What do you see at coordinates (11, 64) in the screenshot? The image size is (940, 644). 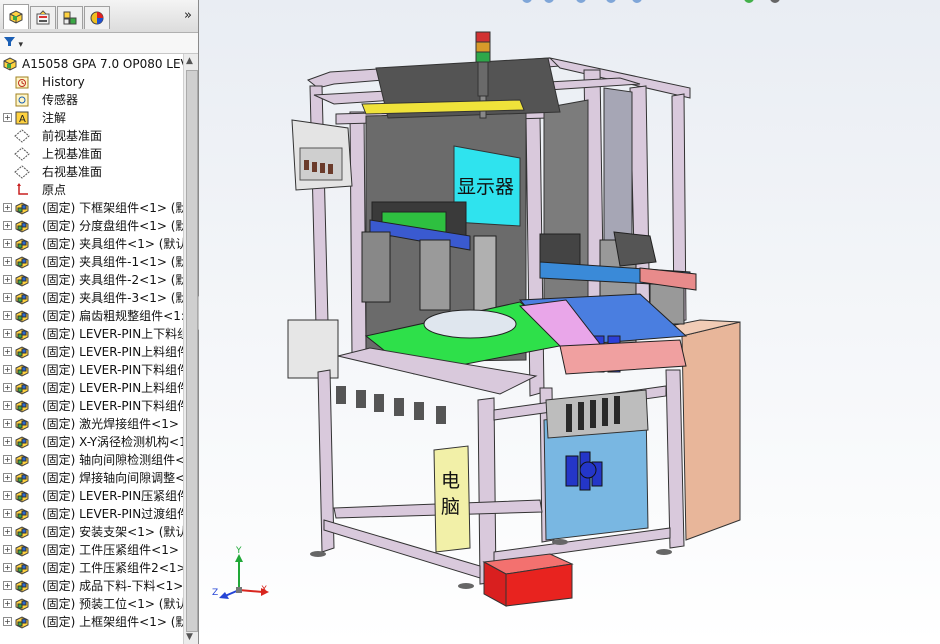 I see `root-icon` at bounding box center [11, 64].